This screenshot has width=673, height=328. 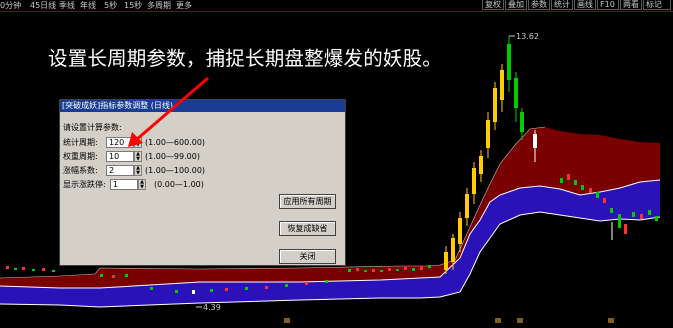 What do you see at coordinates (539, 5) in the screenshot?
I see `params-button: 参数` at bounding box center [539, 5].